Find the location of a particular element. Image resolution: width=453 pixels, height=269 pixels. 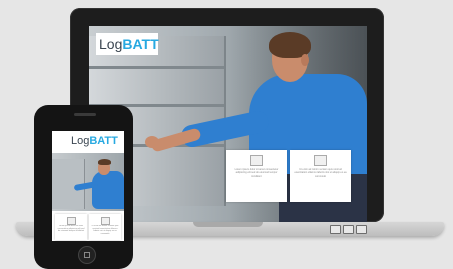

logo-prefix: Log is located at coordinates (111, 44).